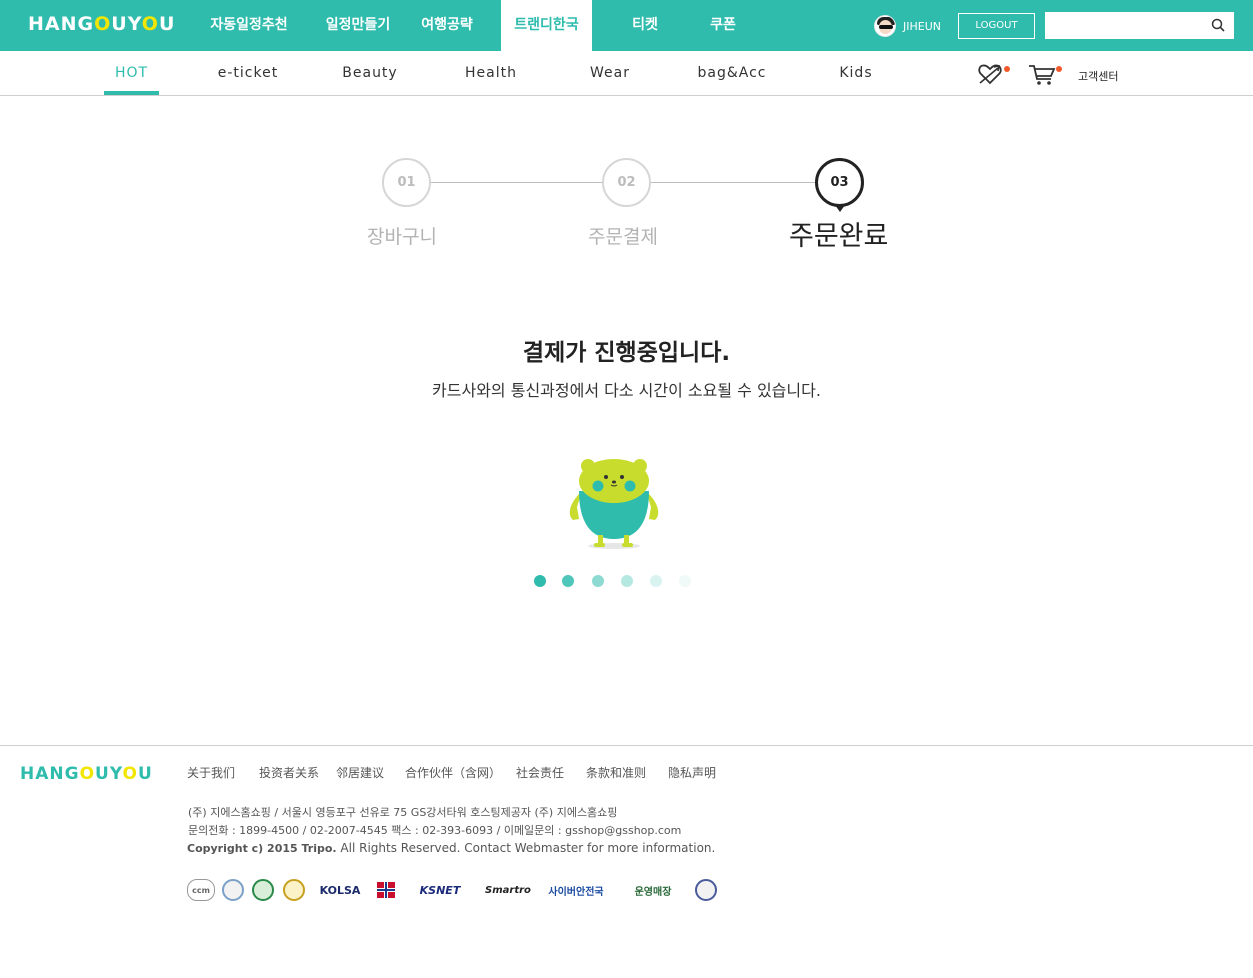 The height and width of the screenshot is (978, 1253). I want to click on step-3-circle: 03, so click(839, 182).